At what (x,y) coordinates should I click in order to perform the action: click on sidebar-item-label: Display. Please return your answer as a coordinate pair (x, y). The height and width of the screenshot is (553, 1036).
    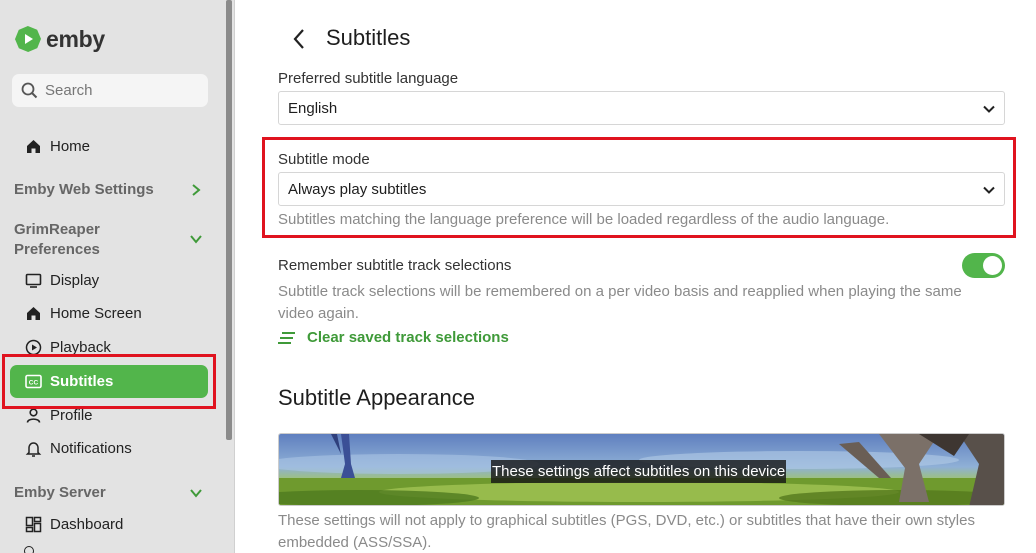
    Looking at the image, I should click on (75, 280).